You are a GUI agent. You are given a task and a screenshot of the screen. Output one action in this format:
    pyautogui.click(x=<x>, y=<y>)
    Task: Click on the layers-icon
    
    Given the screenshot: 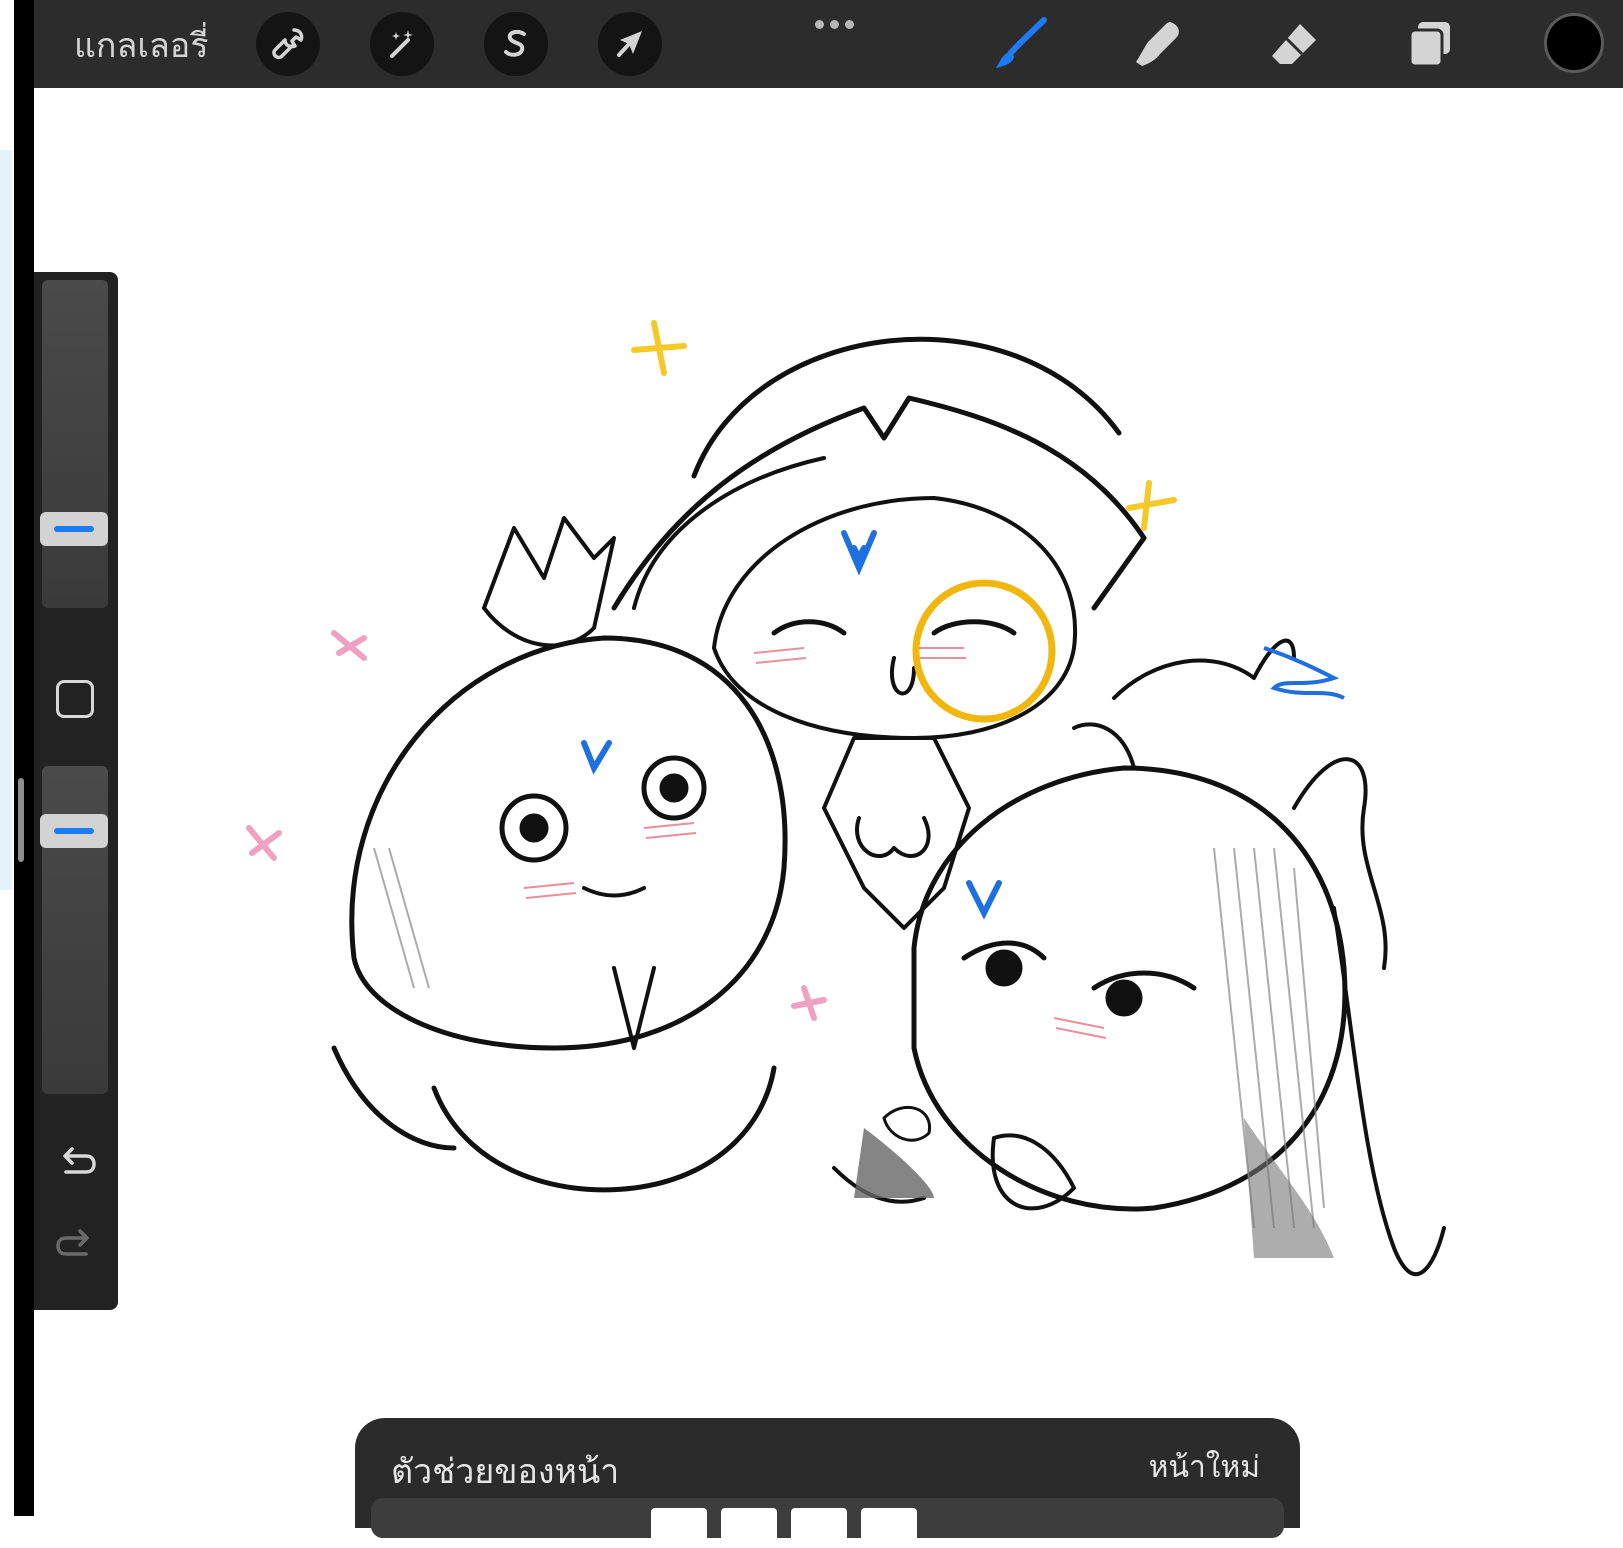 What is the action you would take?
    pyautogui.click(x=1429, y=45)
    